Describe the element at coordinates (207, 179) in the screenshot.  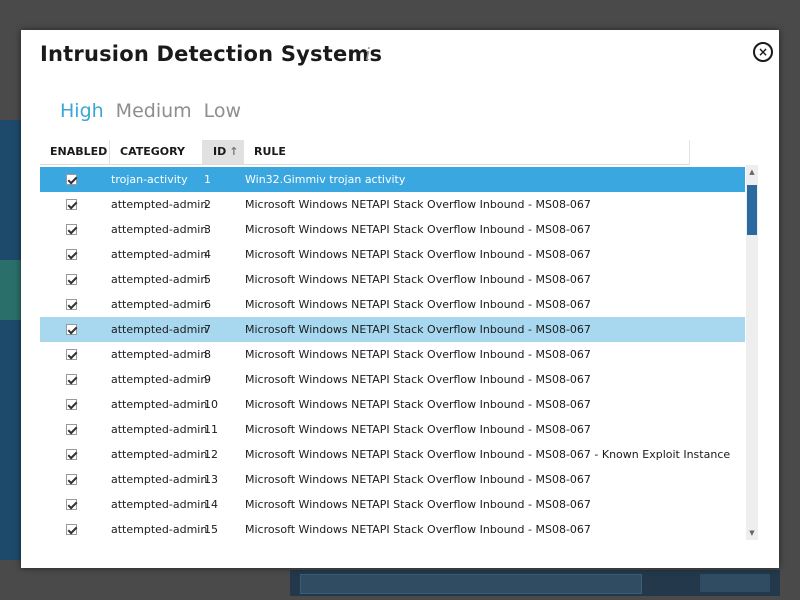
I see `id-cell: 1` at that location.